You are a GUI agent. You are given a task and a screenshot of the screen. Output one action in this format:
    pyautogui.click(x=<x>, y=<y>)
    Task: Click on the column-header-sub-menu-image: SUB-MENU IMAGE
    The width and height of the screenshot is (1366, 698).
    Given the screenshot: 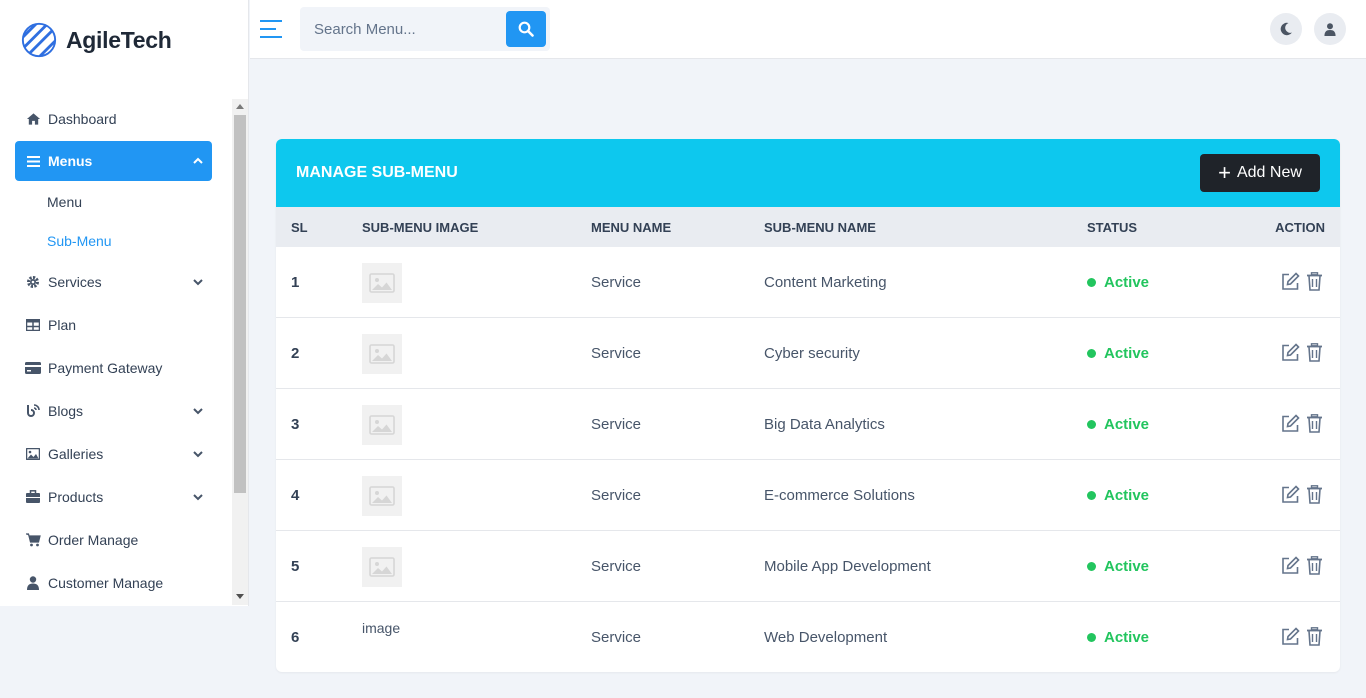 What is the action you would take?
    pyautogui.click(x=420, y=227)
    